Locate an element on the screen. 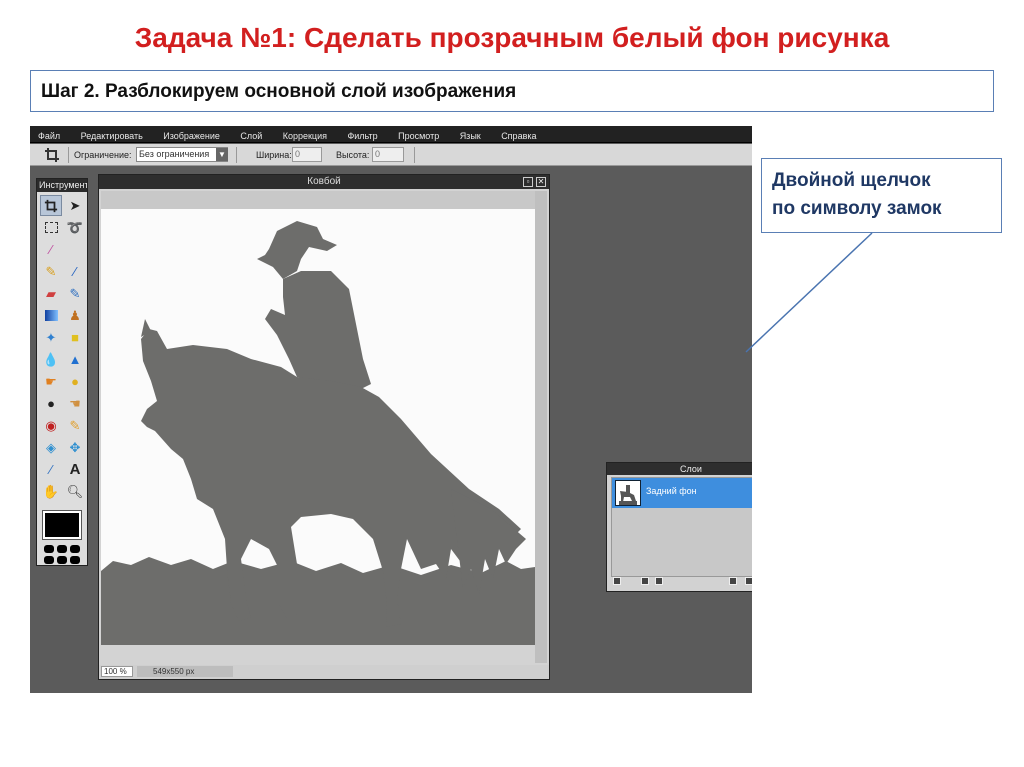 The width and height of the screenshot is (1024, 767). crop-tool-icon is located at coordinates (51, 205).